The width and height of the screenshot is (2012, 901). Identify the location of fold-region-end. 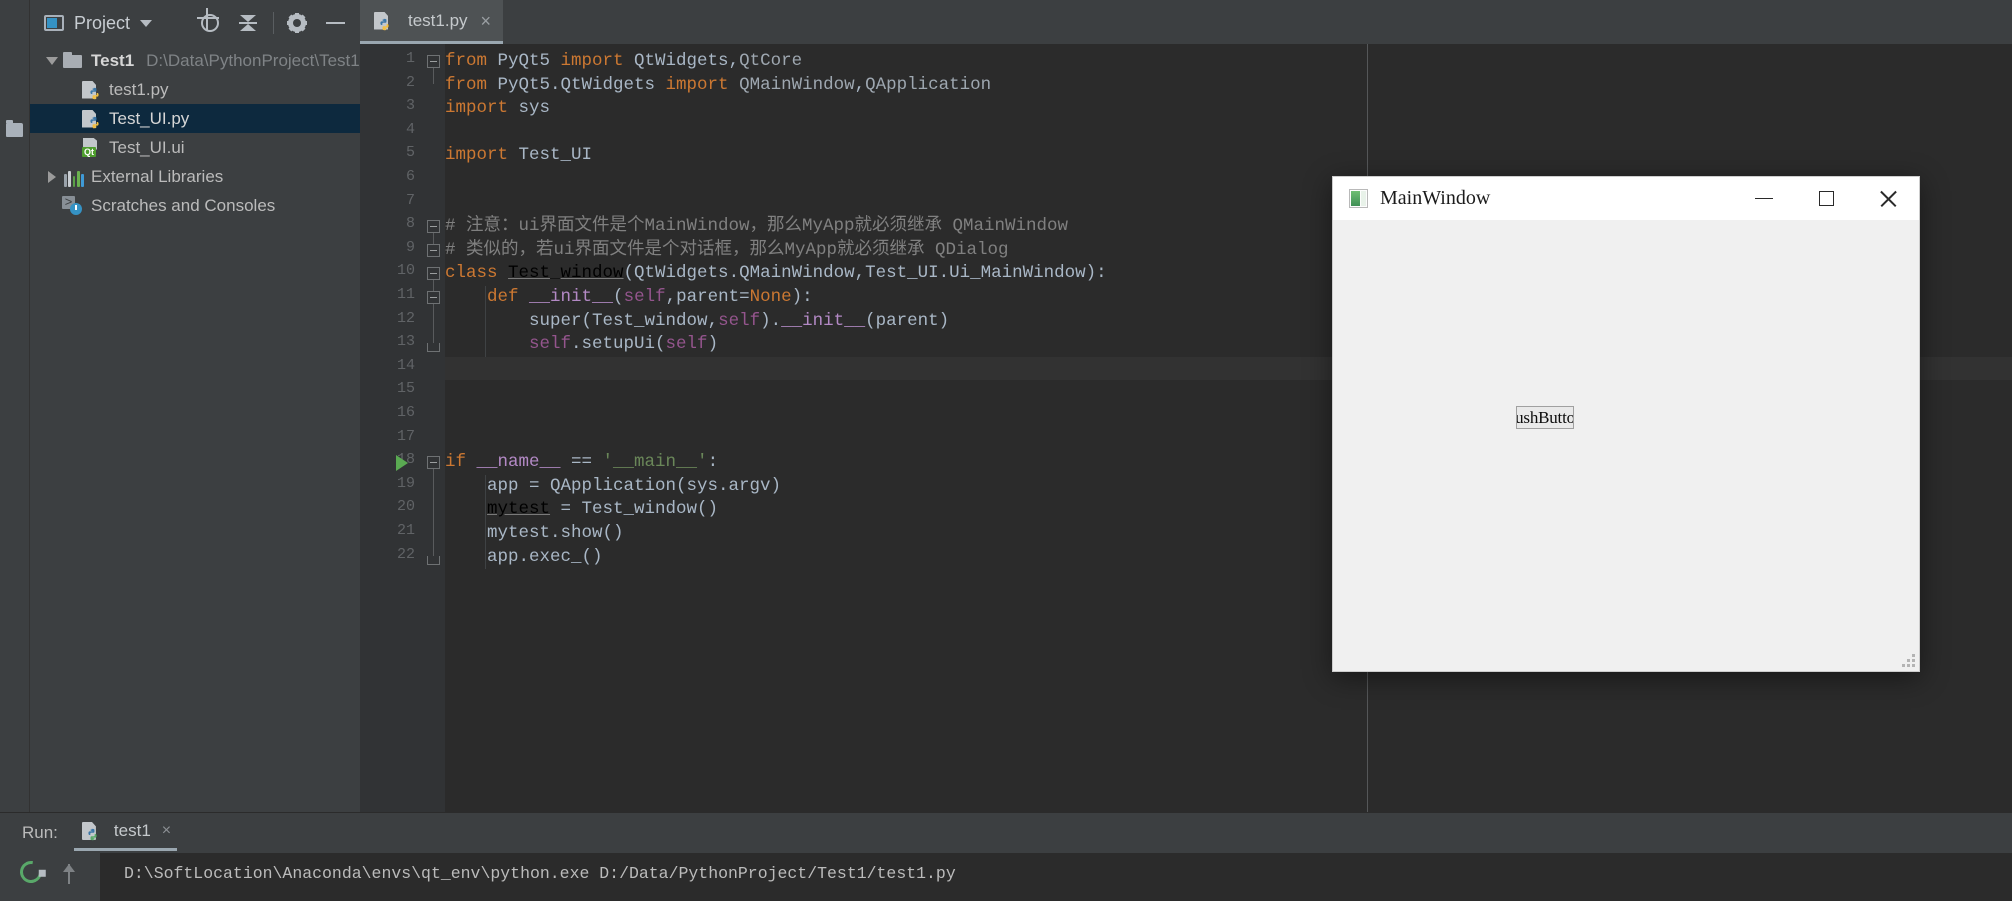
(433, 348).